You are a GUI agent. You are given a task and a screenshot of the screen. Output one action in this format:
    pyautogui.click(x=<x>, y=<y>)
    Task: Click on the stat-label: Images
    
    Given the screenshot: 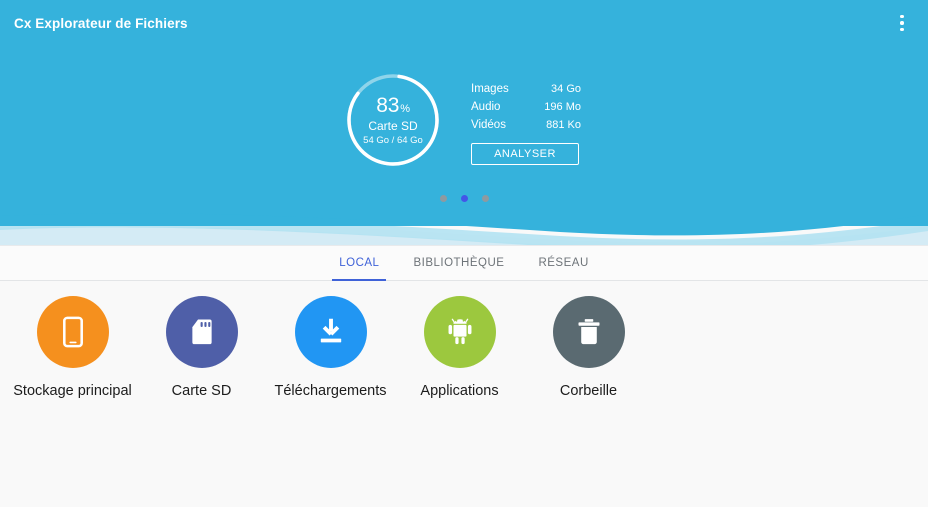 What is the action you would take?
    pyautogui.click(x=490, y=89)
    